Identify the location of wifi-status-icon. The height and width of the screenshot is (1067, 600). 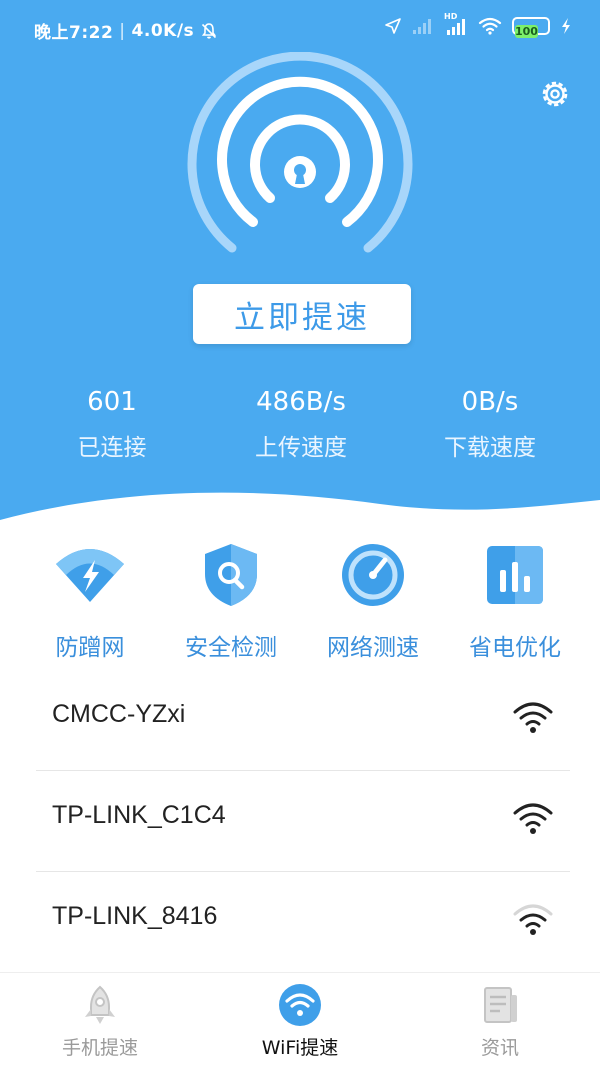
(490, 26).